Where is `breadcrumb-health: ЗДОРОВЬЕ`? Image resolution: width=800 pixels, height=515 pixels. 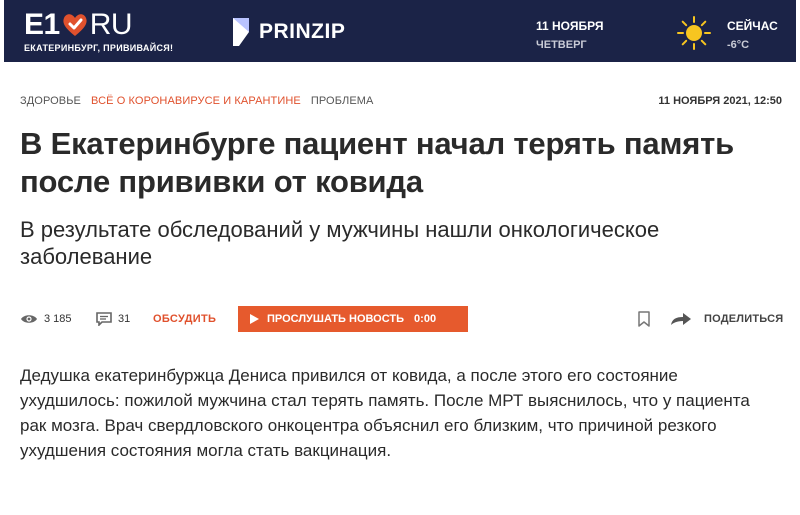 breadcrumb-health: ЗДОРОВЬЕ is located at coordinates (50, 101).